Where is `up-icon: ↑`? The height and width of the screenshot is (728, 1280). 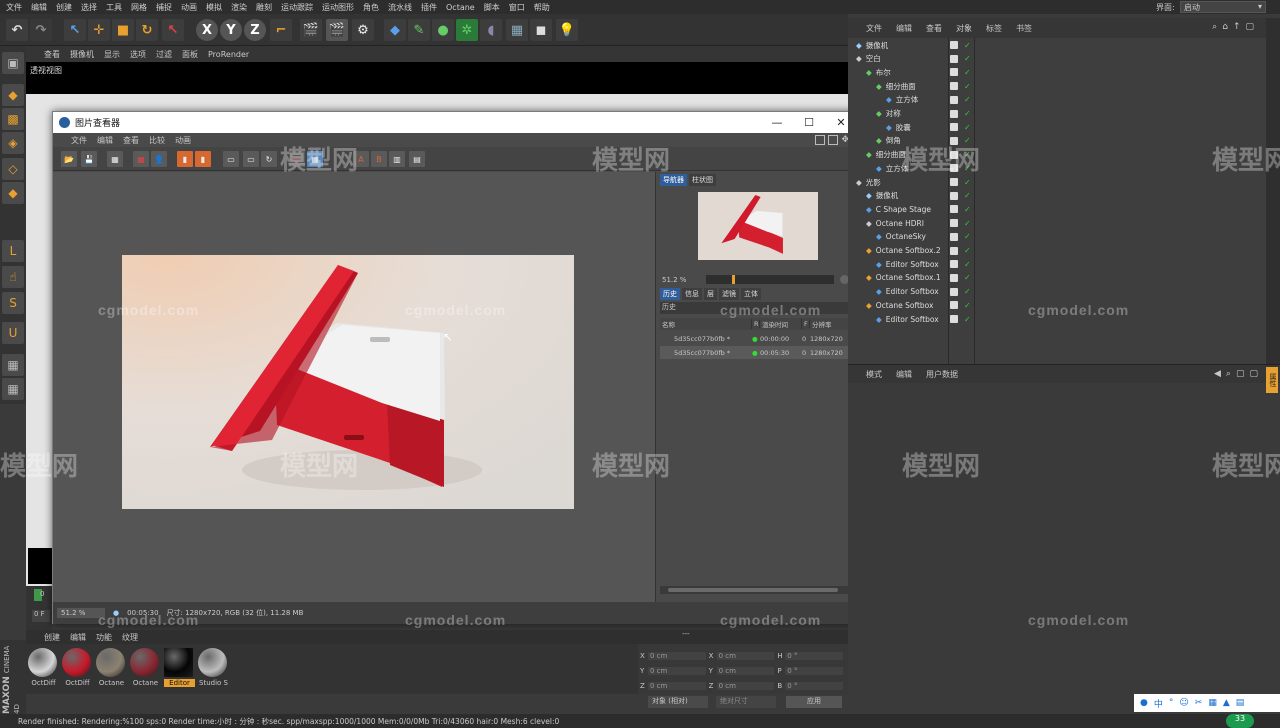
up-icon: ↑ is located at coordinates (1237, 27).